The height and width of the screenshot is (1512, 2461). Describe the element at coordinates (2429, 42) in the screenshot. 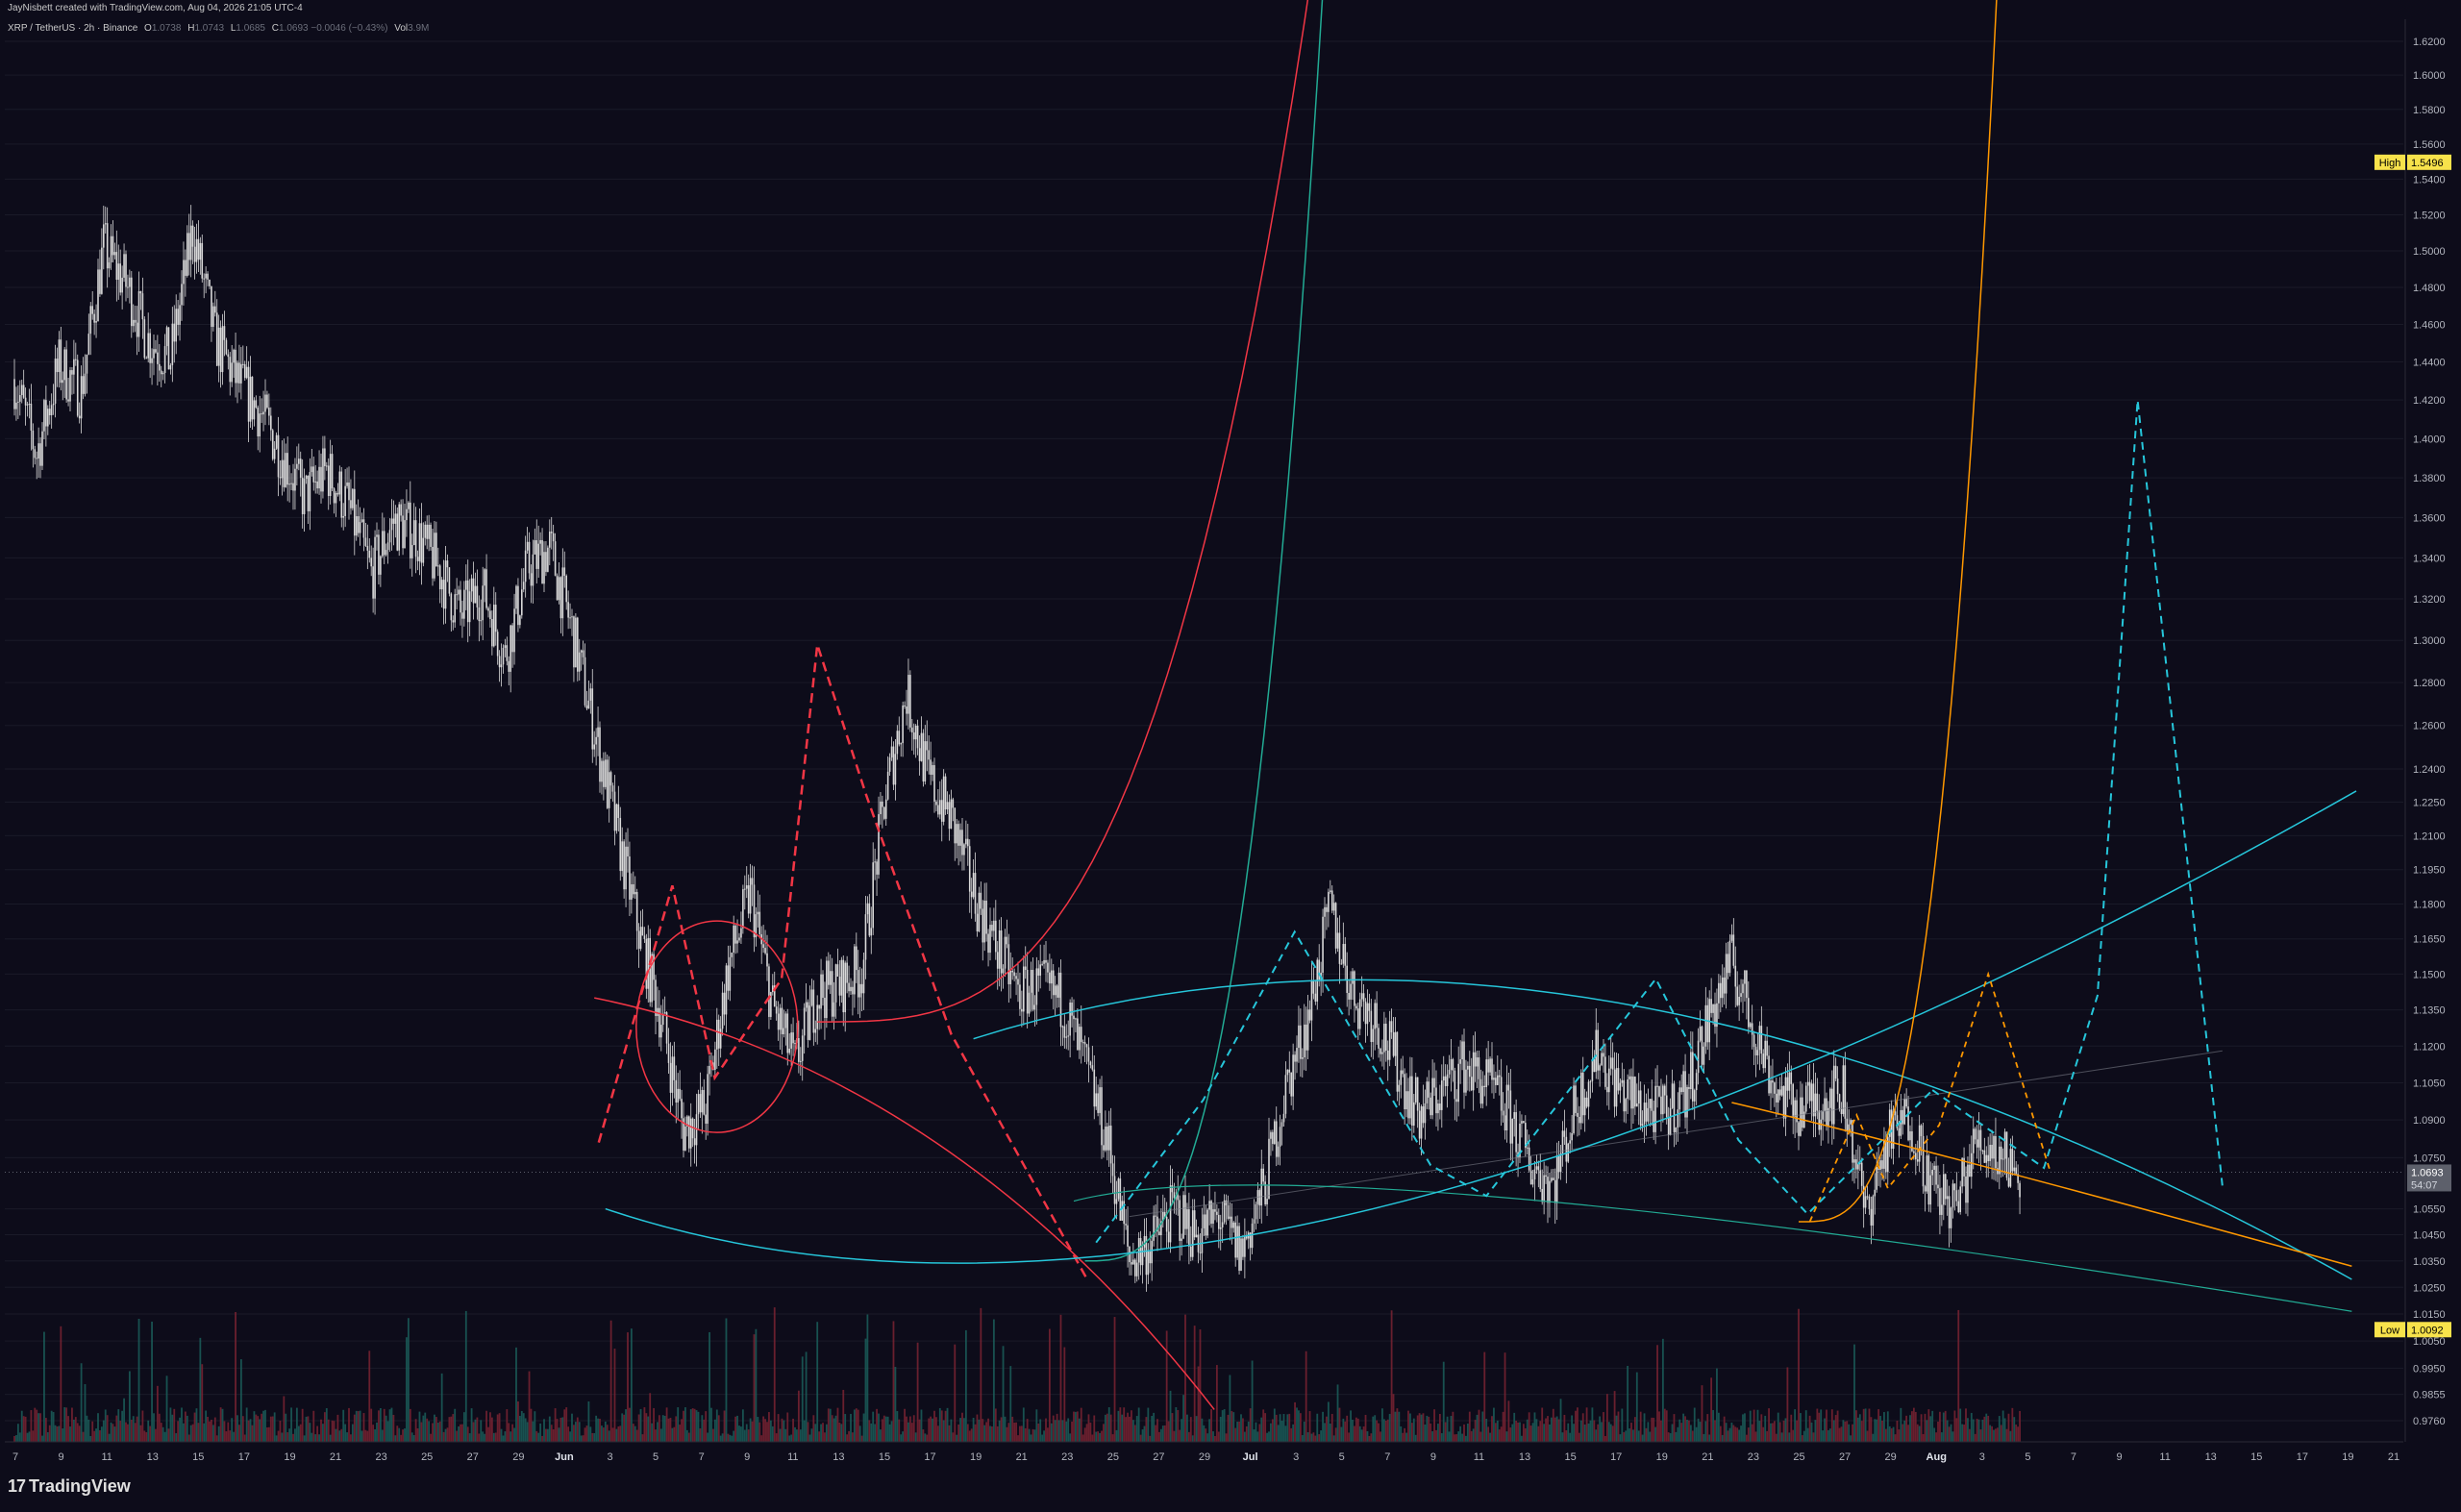

I see `y-tick-label: 1.6200` at that location.